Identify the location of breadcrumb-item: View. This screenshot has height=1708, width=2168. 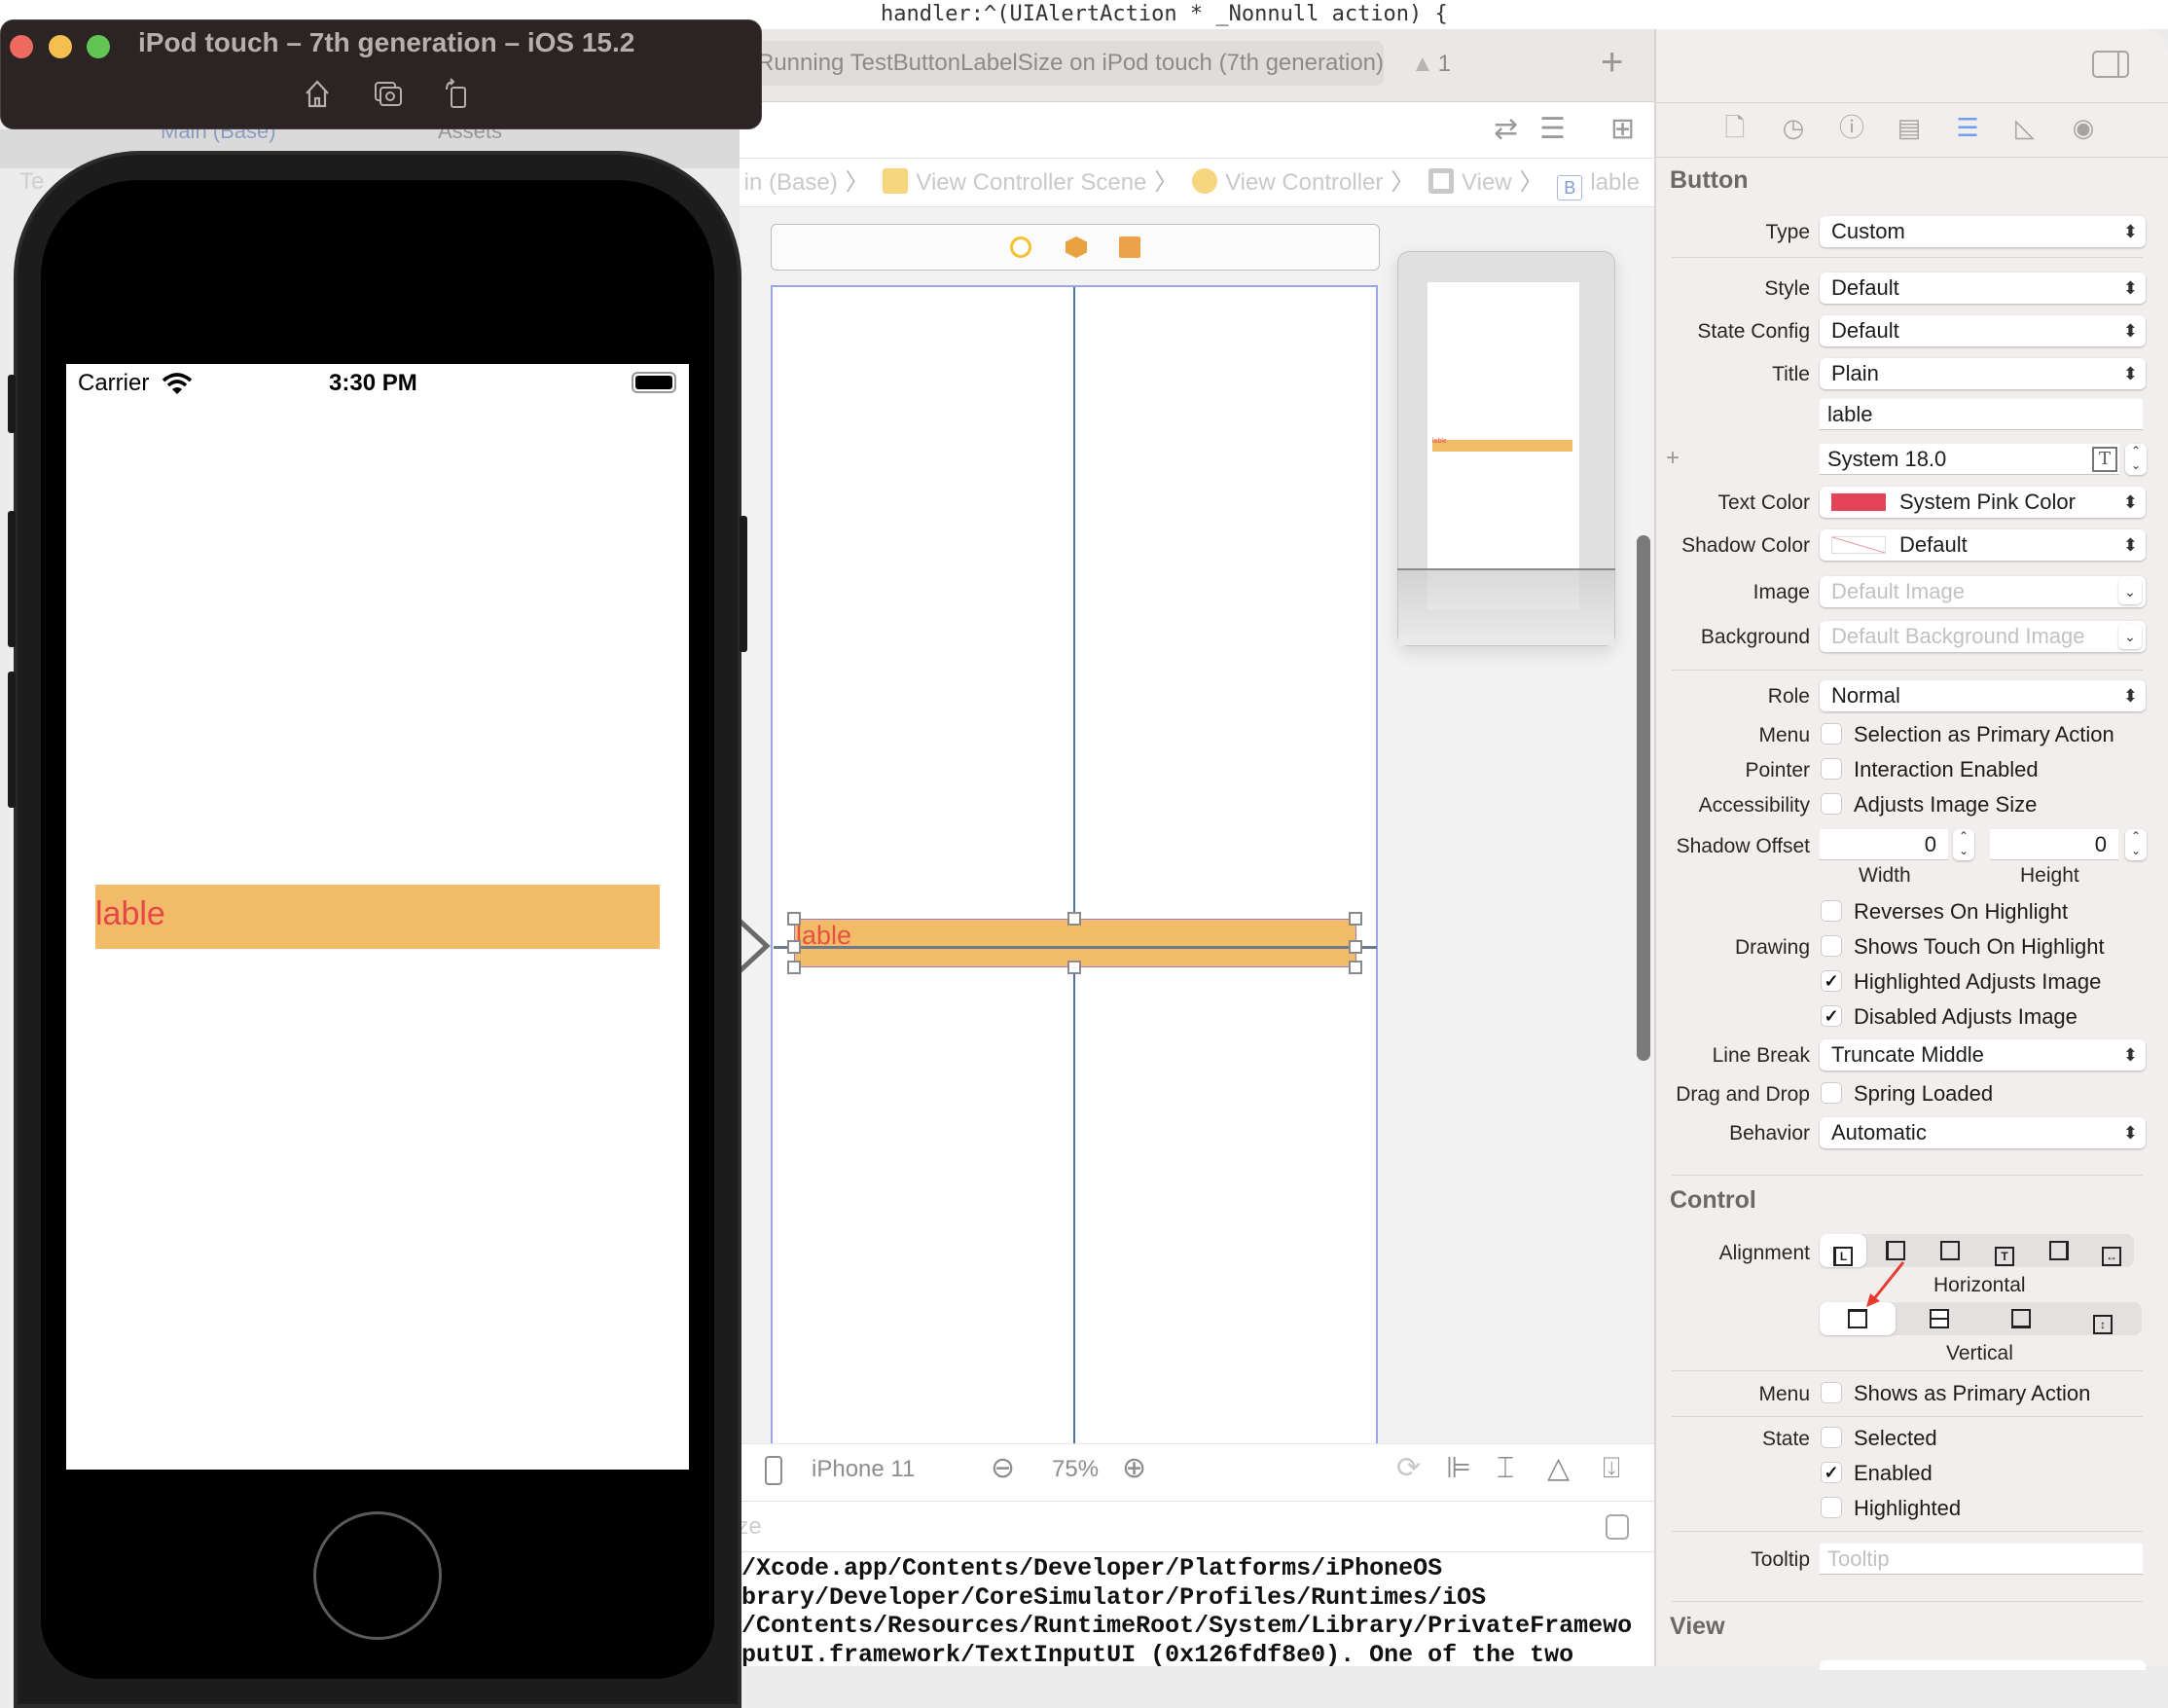
(1487, 182).